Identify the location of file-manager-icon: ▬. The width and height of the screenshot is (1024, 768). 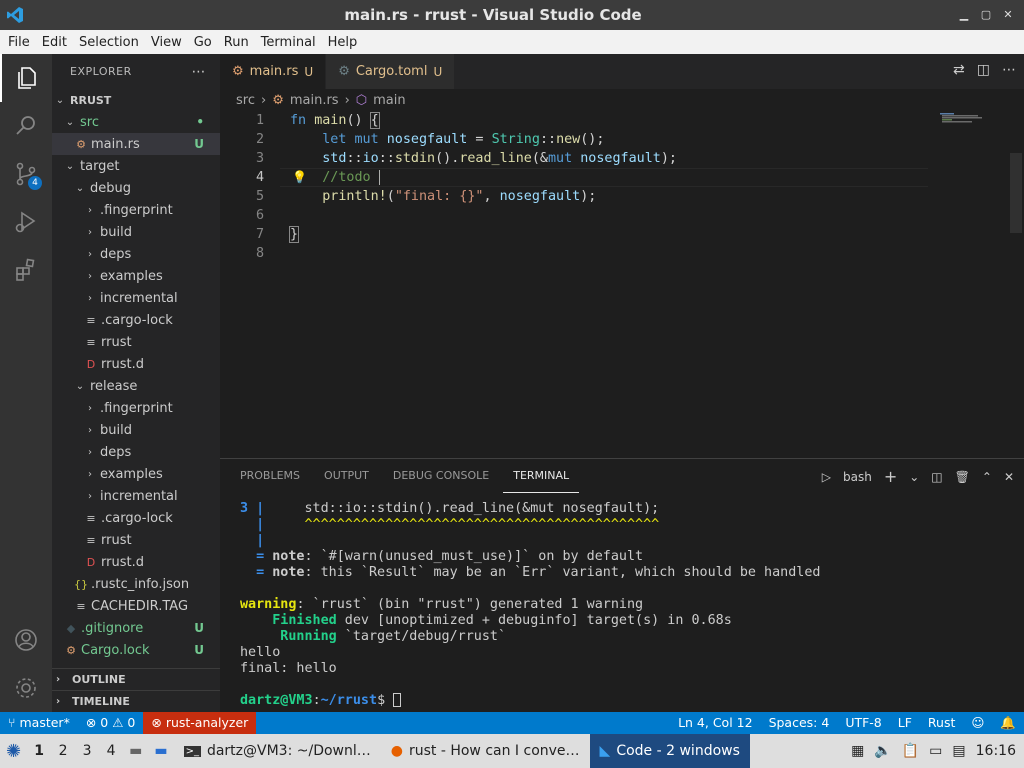
(135, 751).